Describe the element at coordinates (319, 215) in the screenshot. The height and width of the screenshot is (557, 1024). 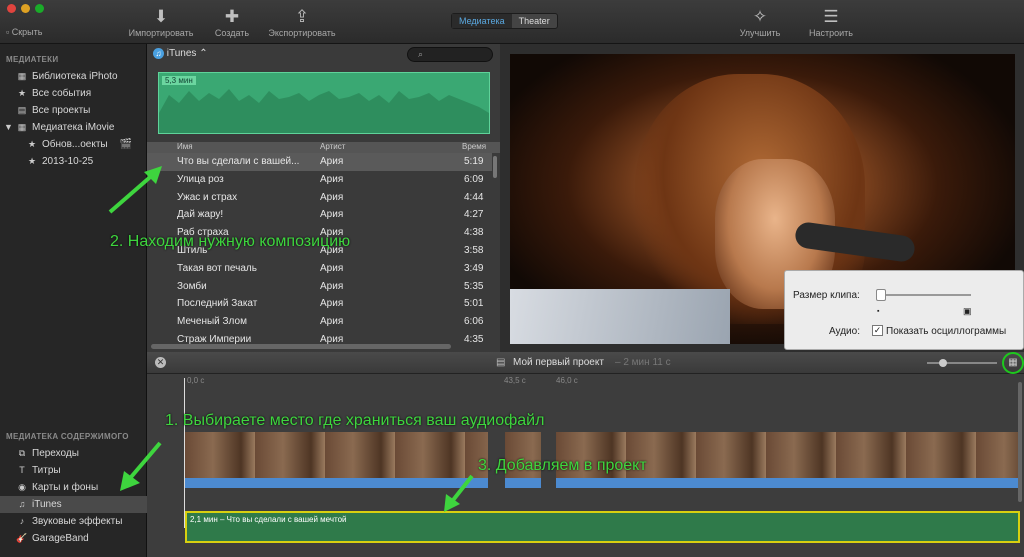
I see `song-row: Дай жару! Ария 4:27` at that location.